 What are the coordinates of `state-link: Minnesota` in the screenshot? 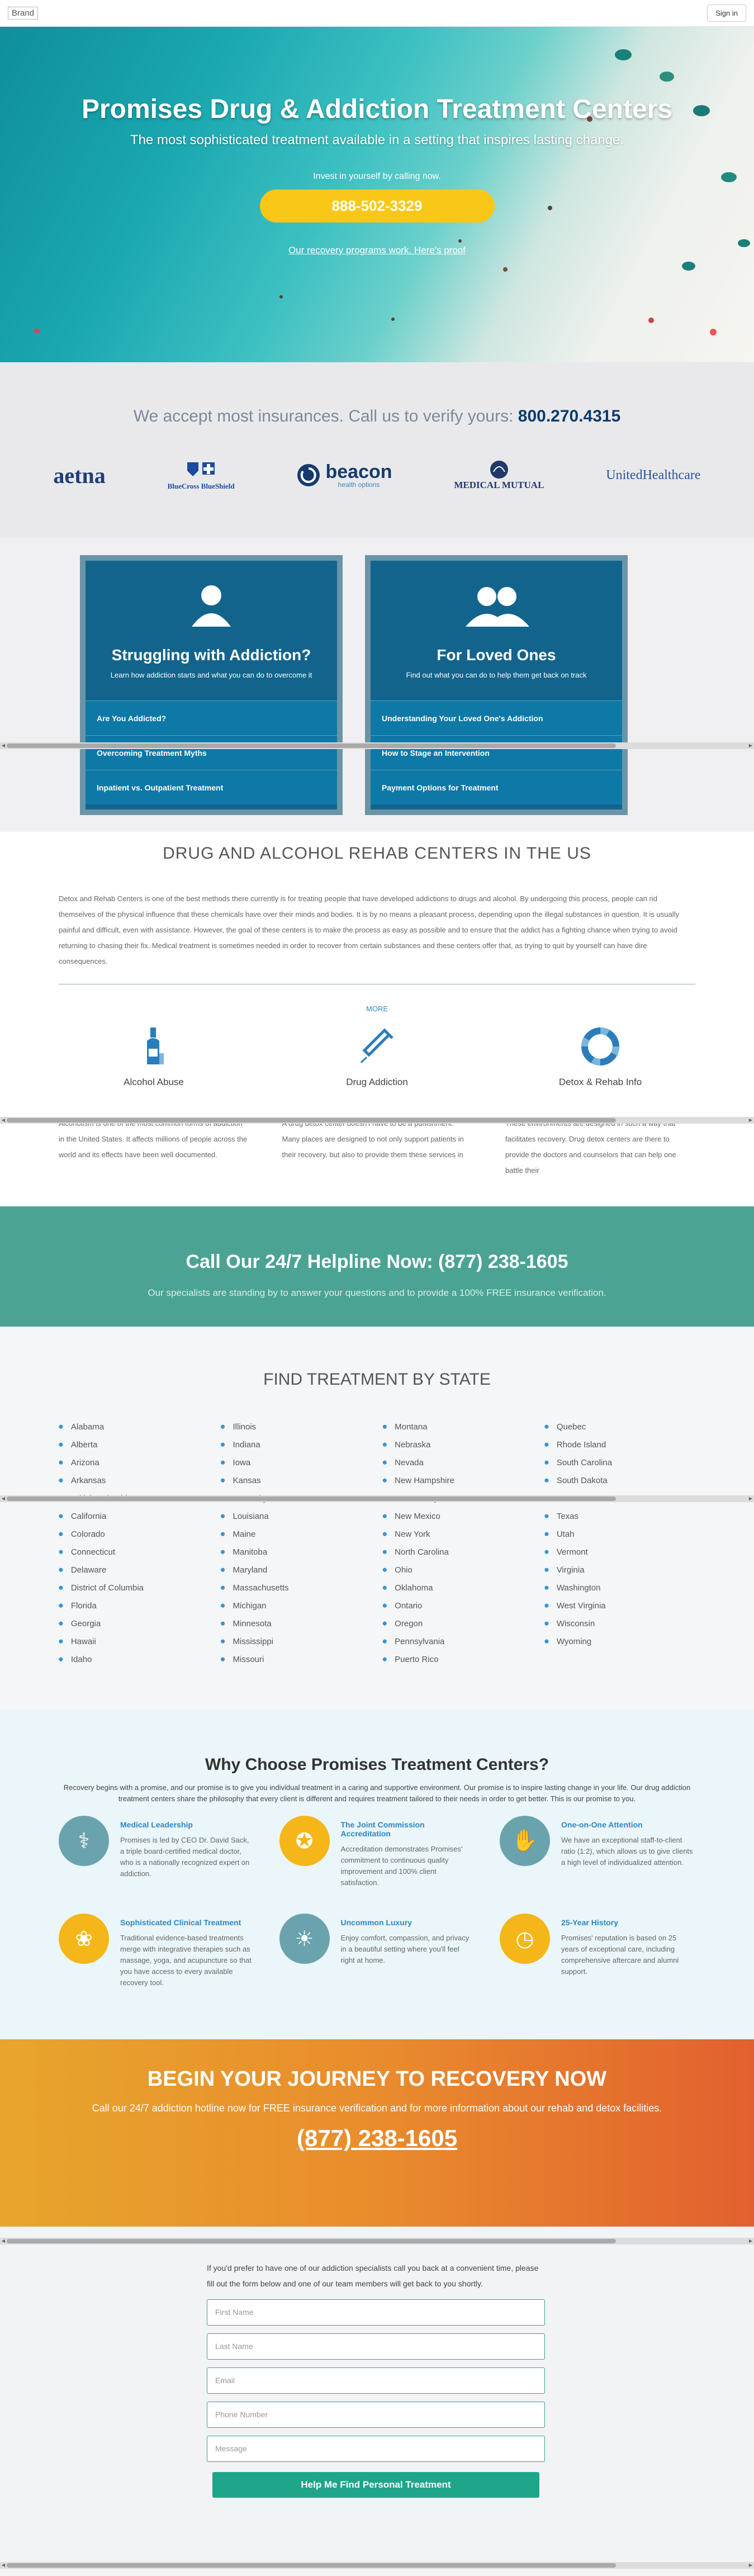 It's located at (296, 1624).